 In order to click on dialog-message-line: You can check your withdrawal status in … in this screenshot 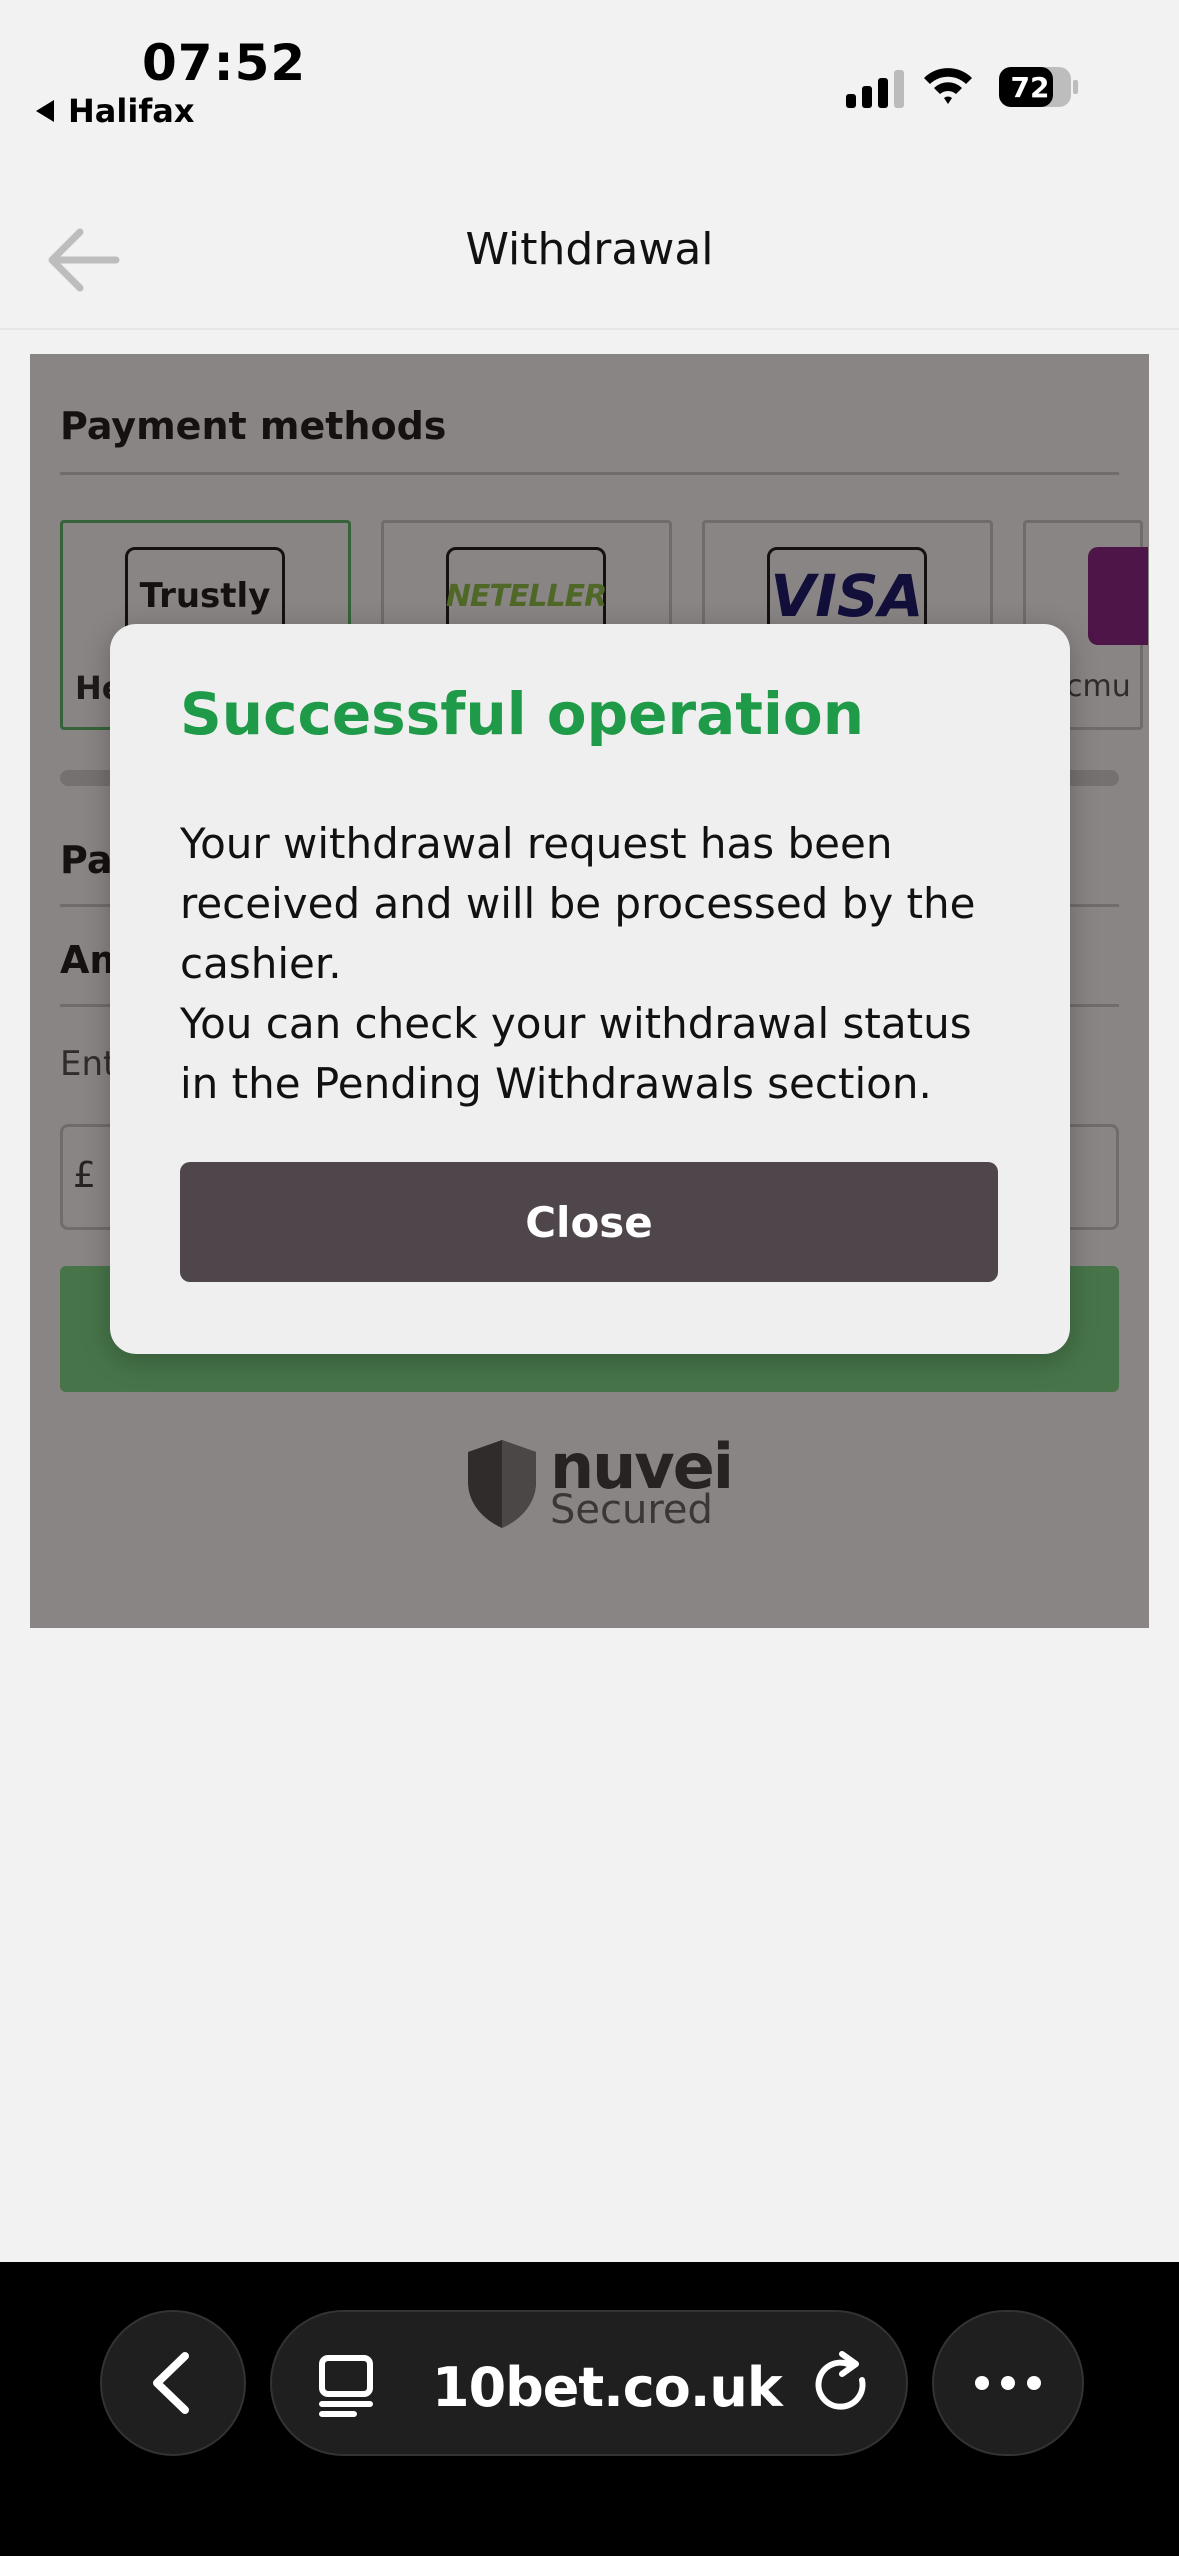, I will do `click(576, 1053)`.